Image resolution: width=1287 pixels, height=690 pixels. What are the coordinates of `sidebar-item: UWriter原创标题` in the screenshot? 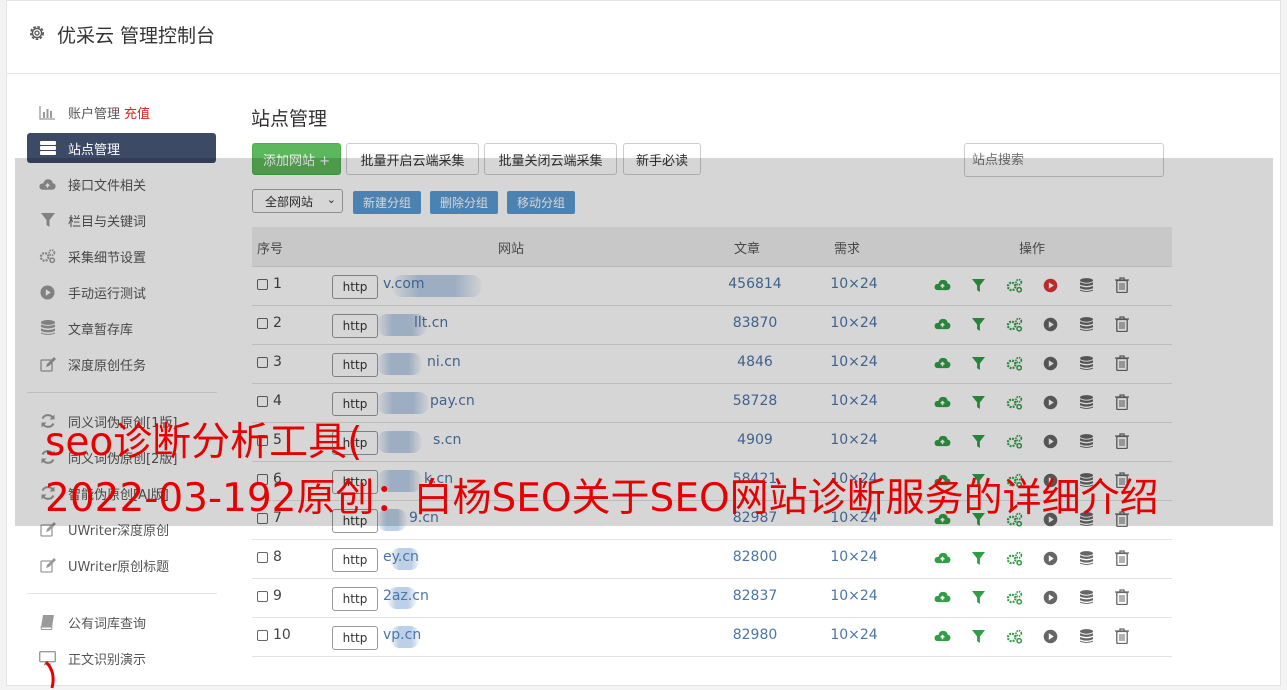 It's located at (121, 565).